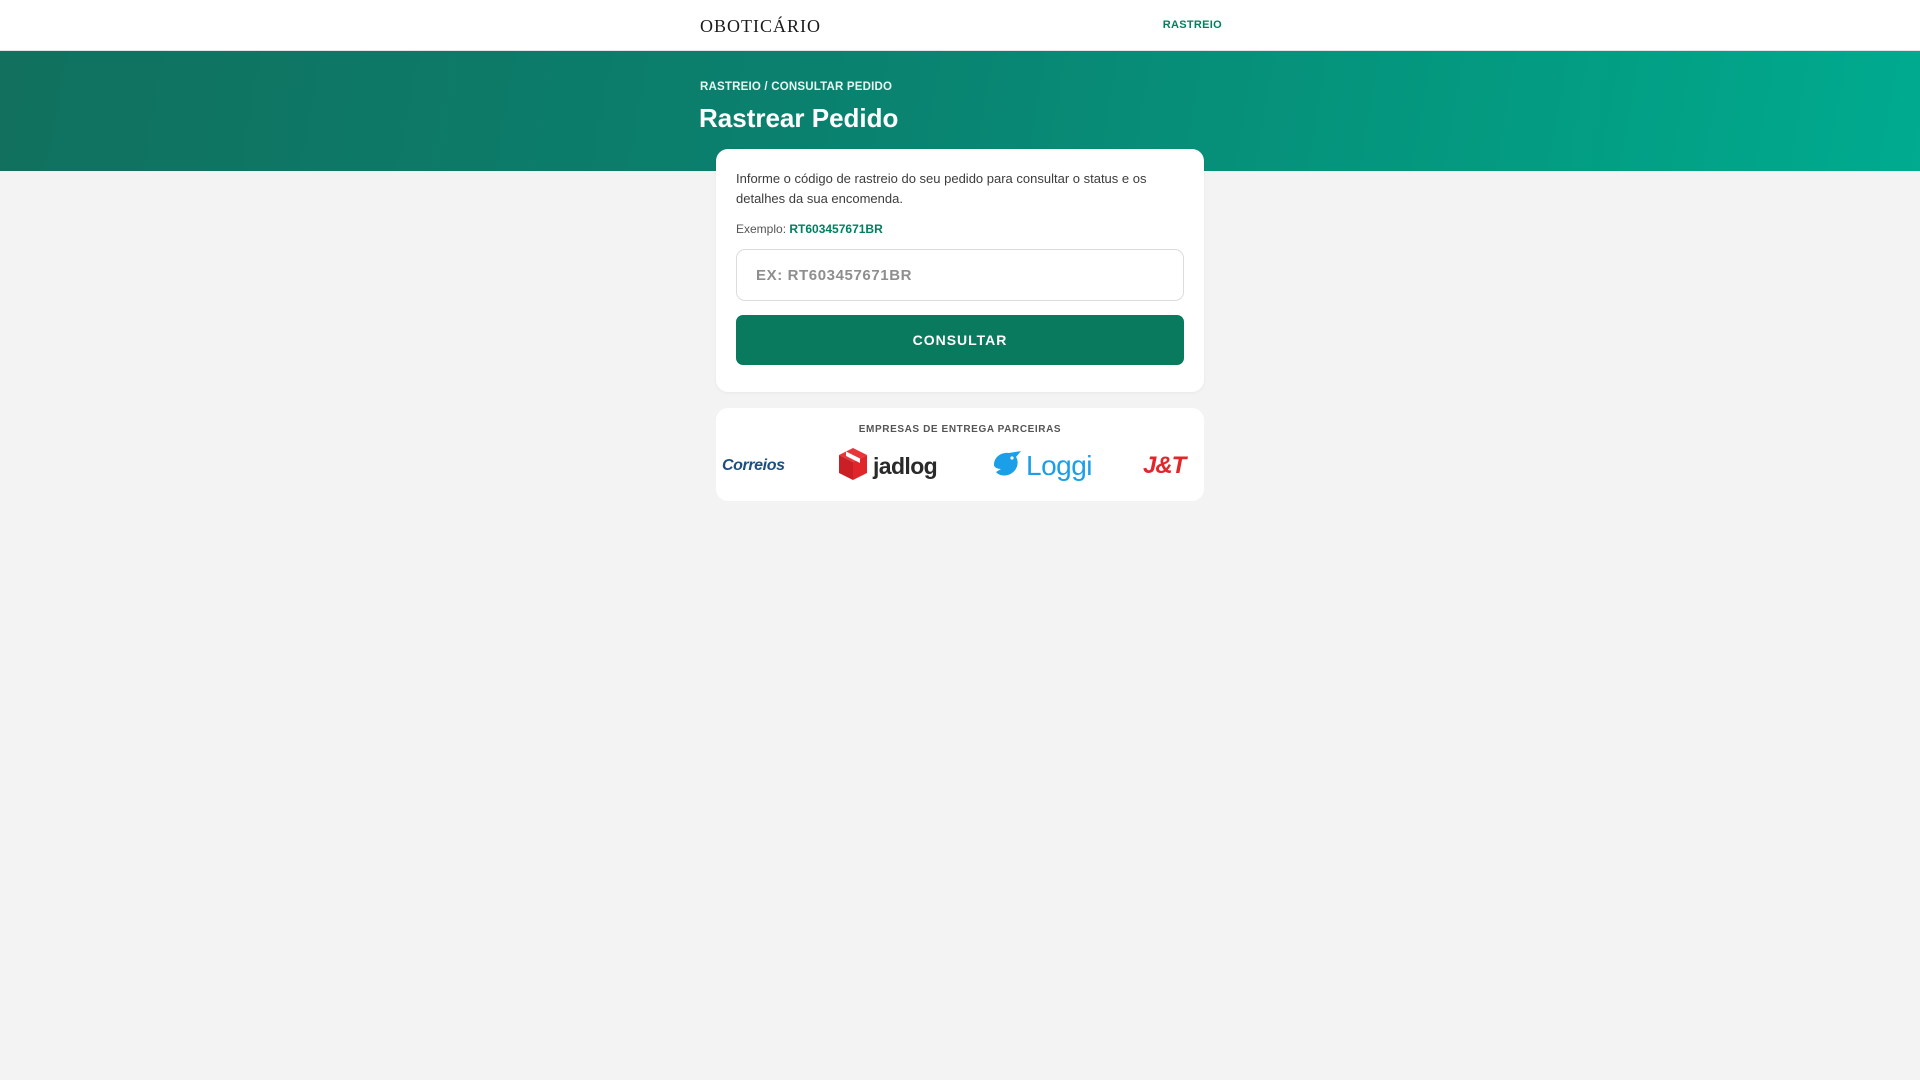  I want to click on top-header: oBoticário RASTREIO, so click(960, 25).